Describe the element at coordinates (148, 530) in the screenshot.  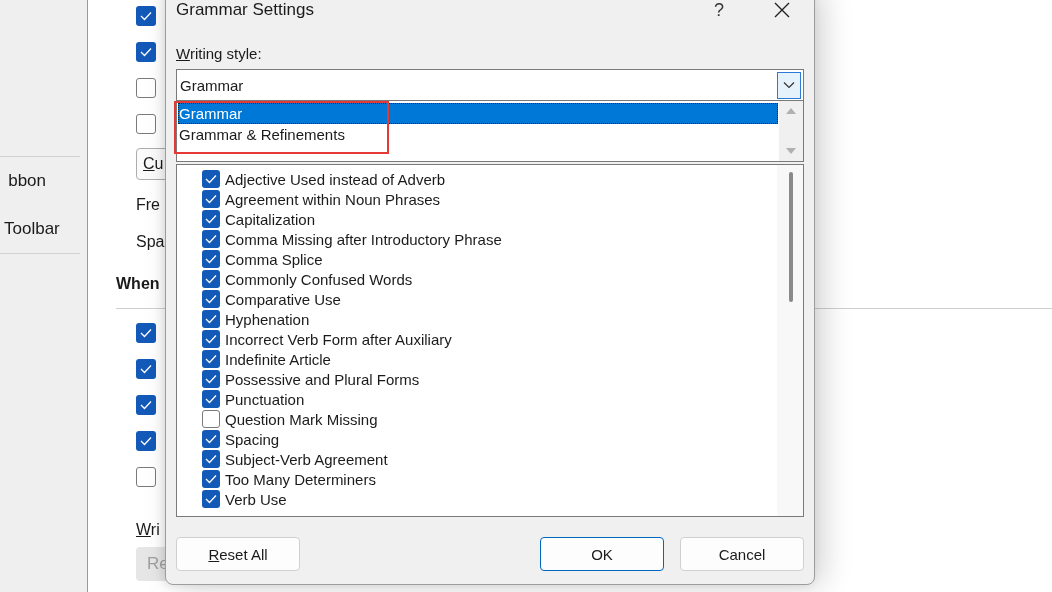
I see `section-label: Wri` at that location.